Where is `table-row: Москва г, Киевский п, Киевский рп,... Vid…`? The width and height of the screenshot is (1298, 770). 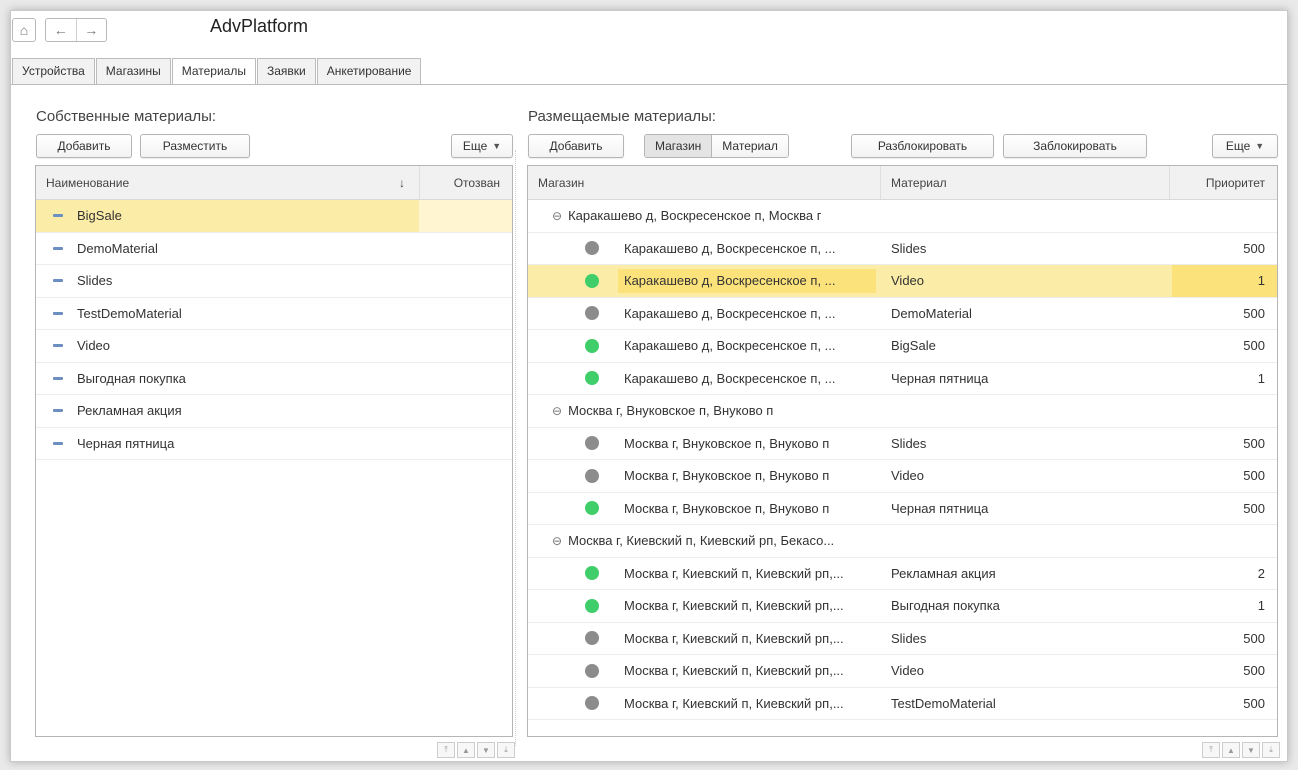
table-row: Москва г, Киевский п, Киевский рп,... Vid… is located at coordinates (902, 671).